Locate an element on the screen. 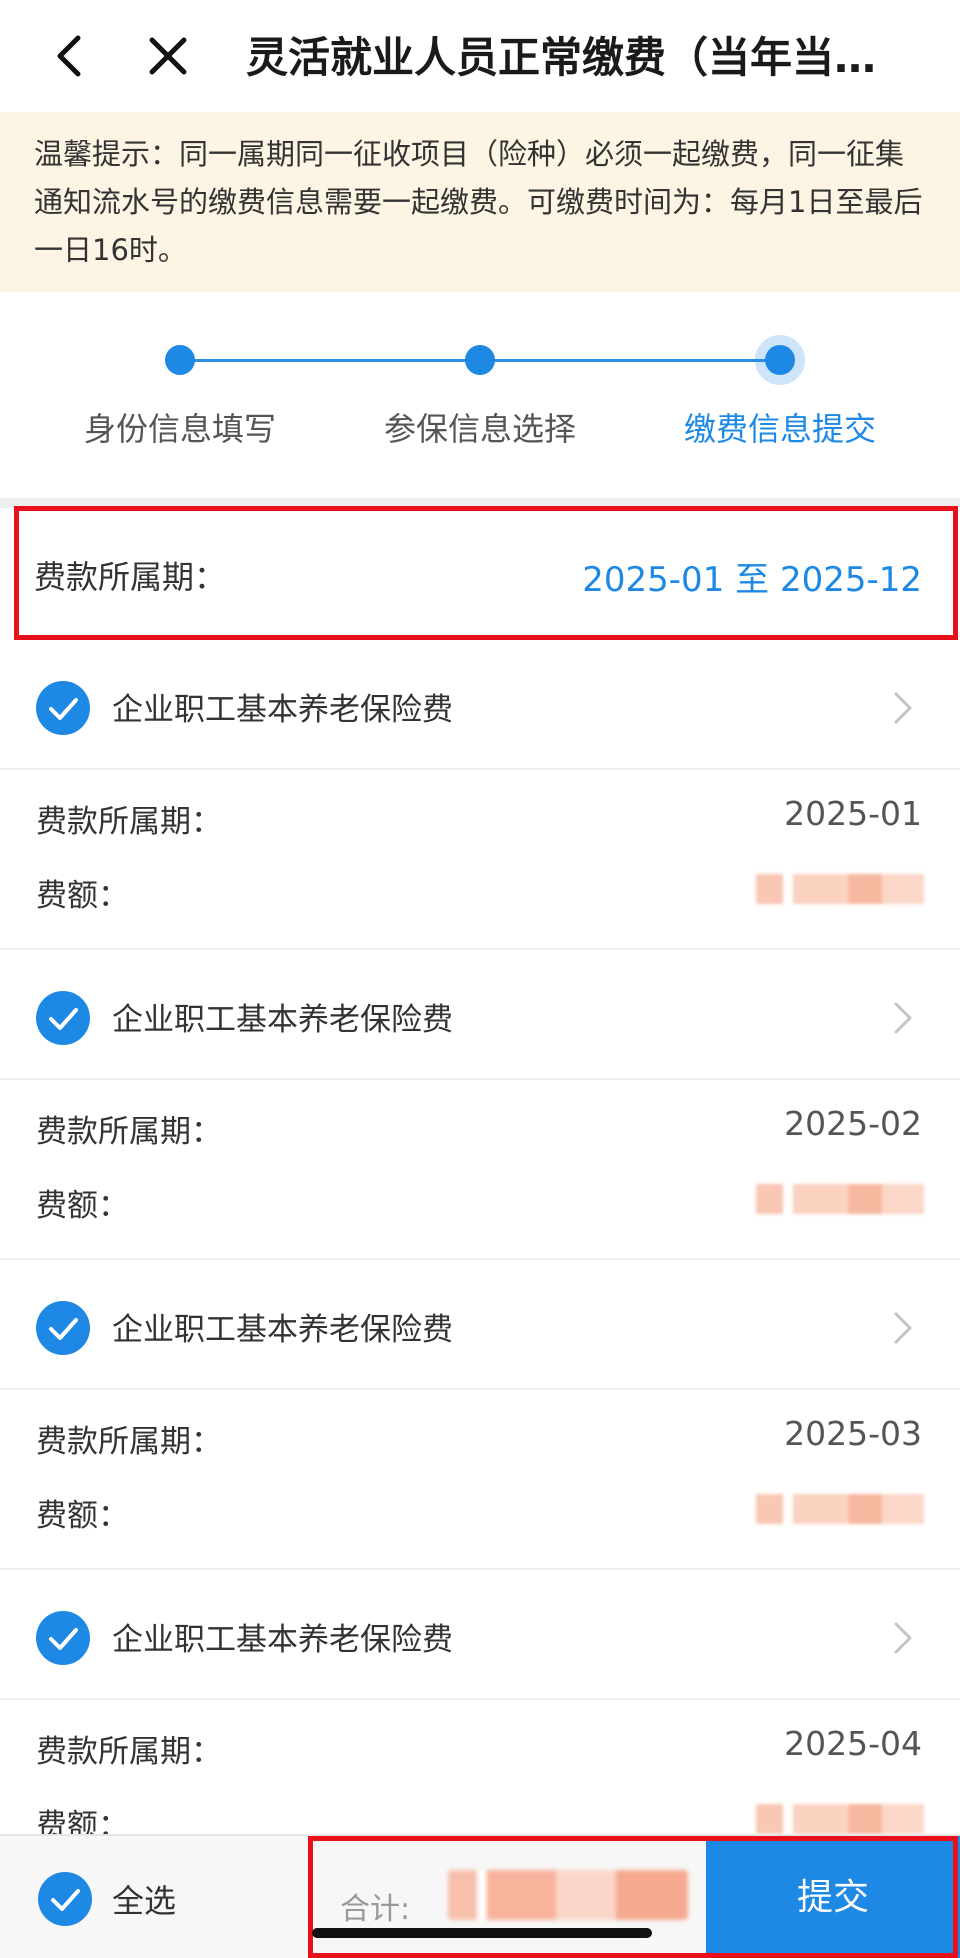  home-indicator is located at coordinates (482, 1933).